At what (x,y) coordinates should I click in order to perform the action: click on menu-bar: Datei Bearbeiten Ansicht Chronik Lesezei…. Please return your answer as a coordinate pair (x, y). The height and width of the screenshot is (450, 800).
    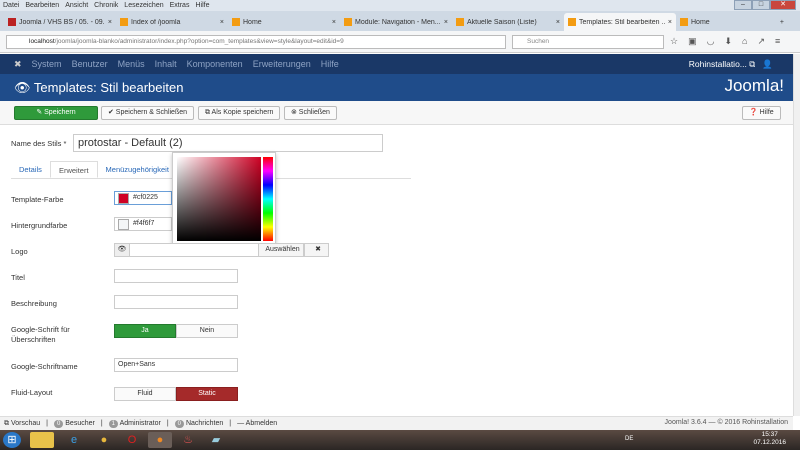
    Looking at the image, I should click on (400, 5).